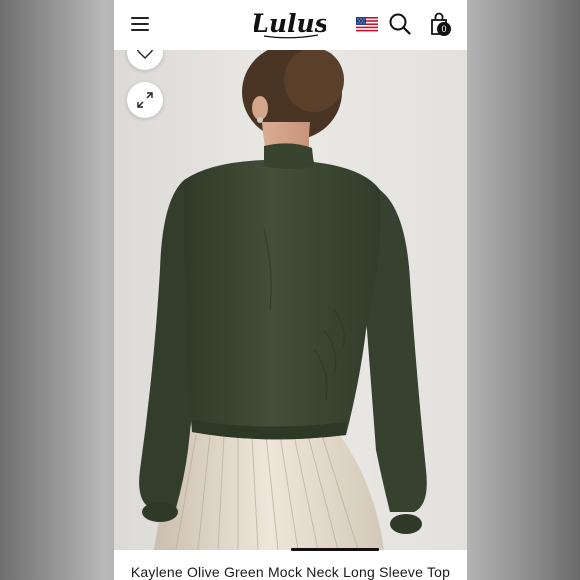 The height and width of the screenshot is (580, 580). I want to click on image-carousel-indicator, so click(335, 549).